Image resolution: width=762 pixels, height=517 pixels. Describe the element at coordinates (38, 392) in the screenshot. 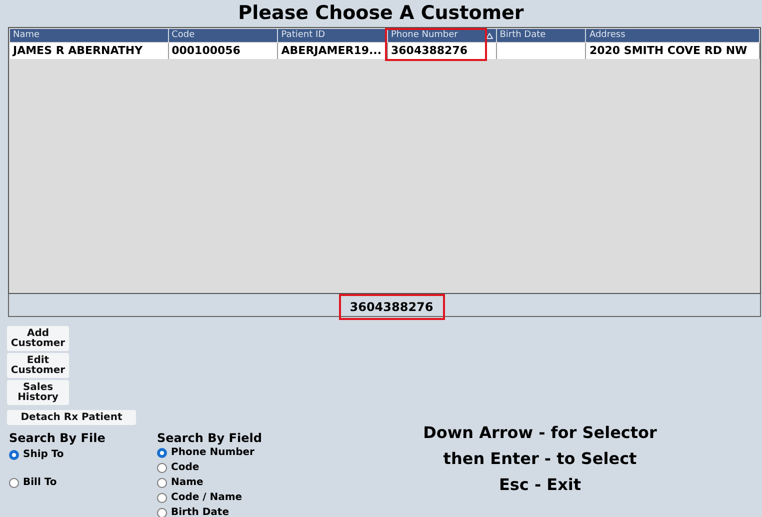

I see `action-button: Sales History` at that location.